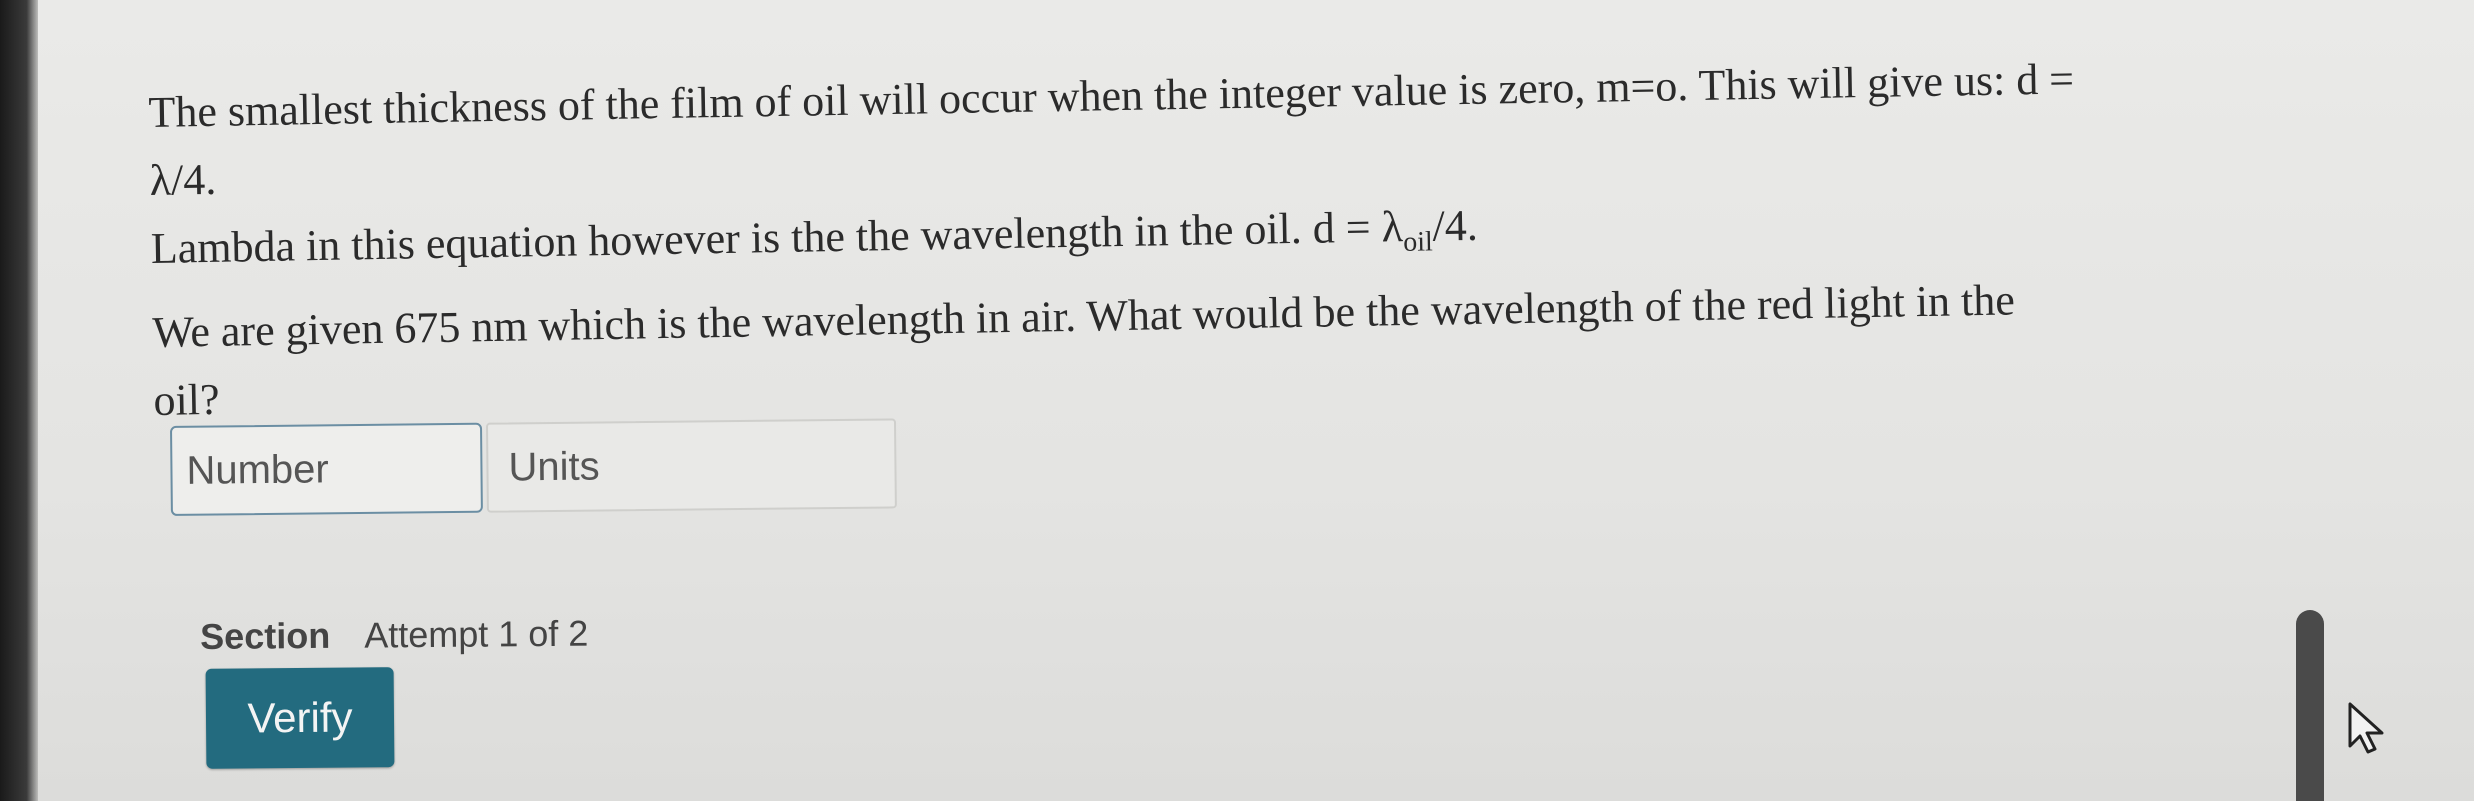  I want to click on verify-button-label: Verify, so click(300, 717).